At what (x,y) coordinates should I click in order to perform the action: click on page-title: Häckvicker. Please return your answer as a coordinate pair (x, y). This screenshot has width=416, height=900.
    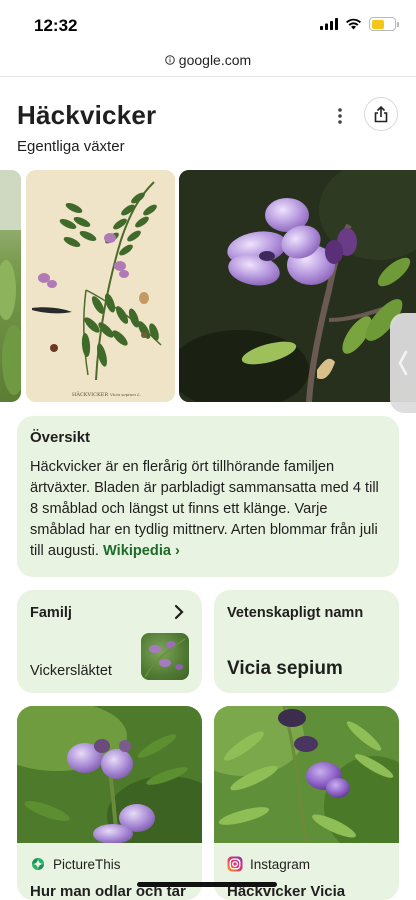
    Looking at the image, I should click on (87, 115).